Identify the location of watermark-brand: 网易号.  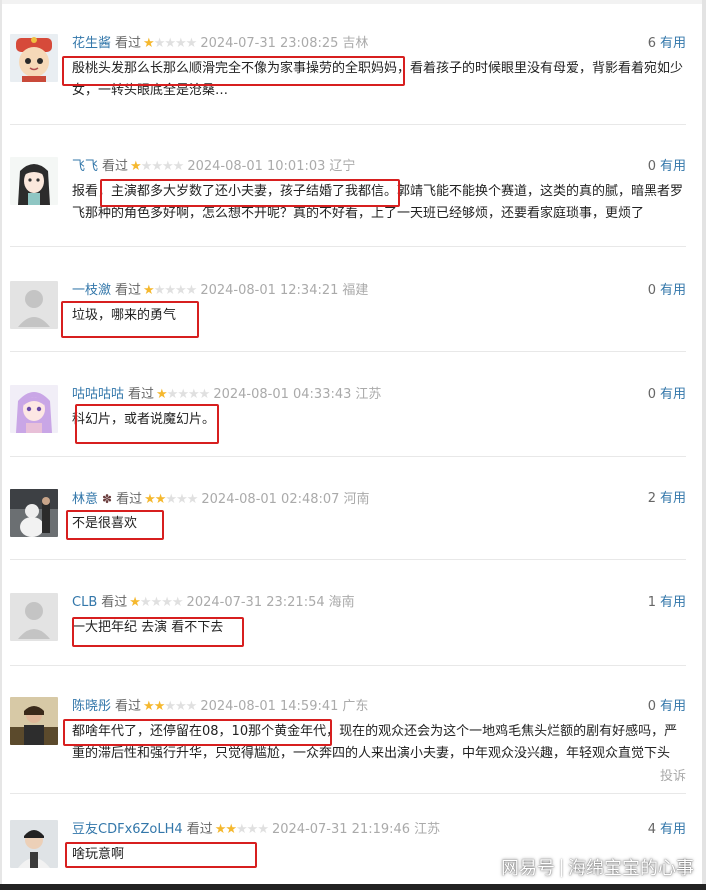
(528, 868).